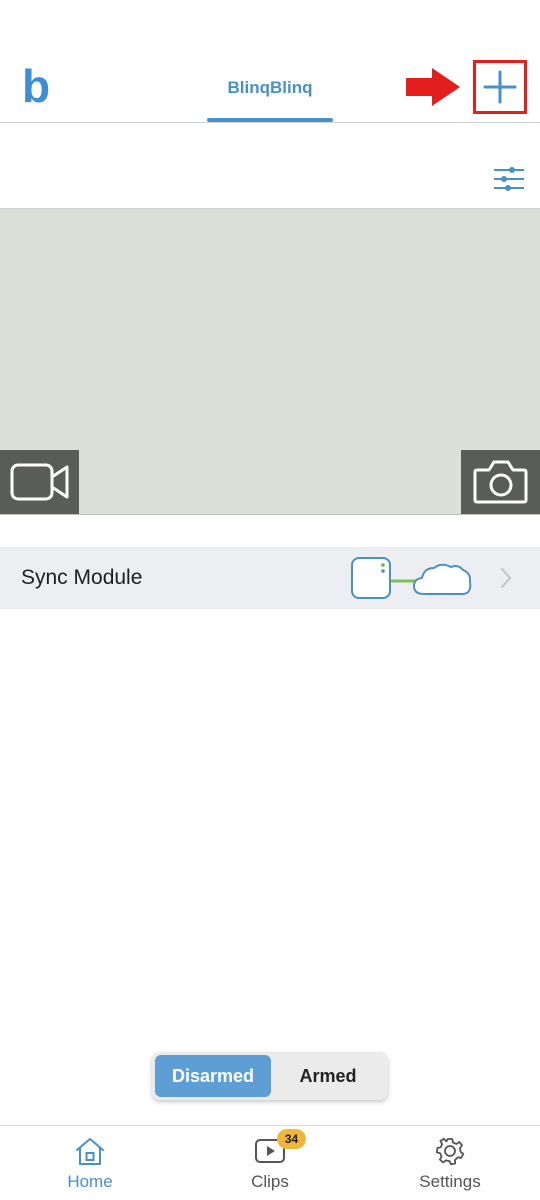 Image resolution: width=540 pixels, height=1200 pixels. Describe the element at coordinates (36, 86) in the screenshot. I see `app-logo: b` at that location.